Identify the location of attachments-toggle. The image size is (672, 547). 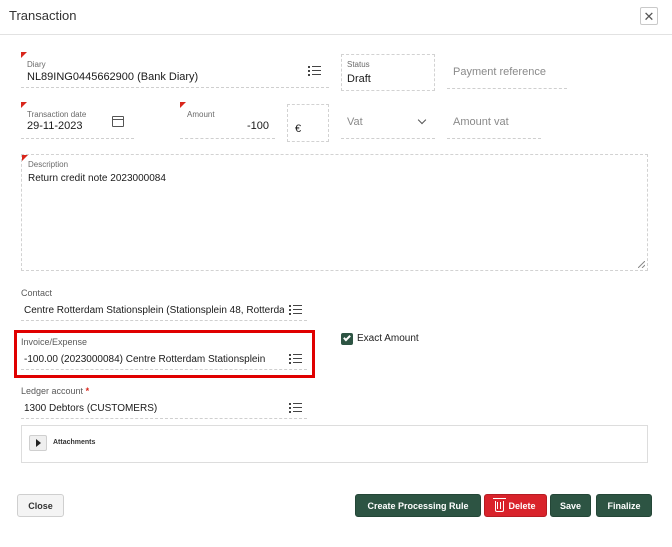
(38, 443).